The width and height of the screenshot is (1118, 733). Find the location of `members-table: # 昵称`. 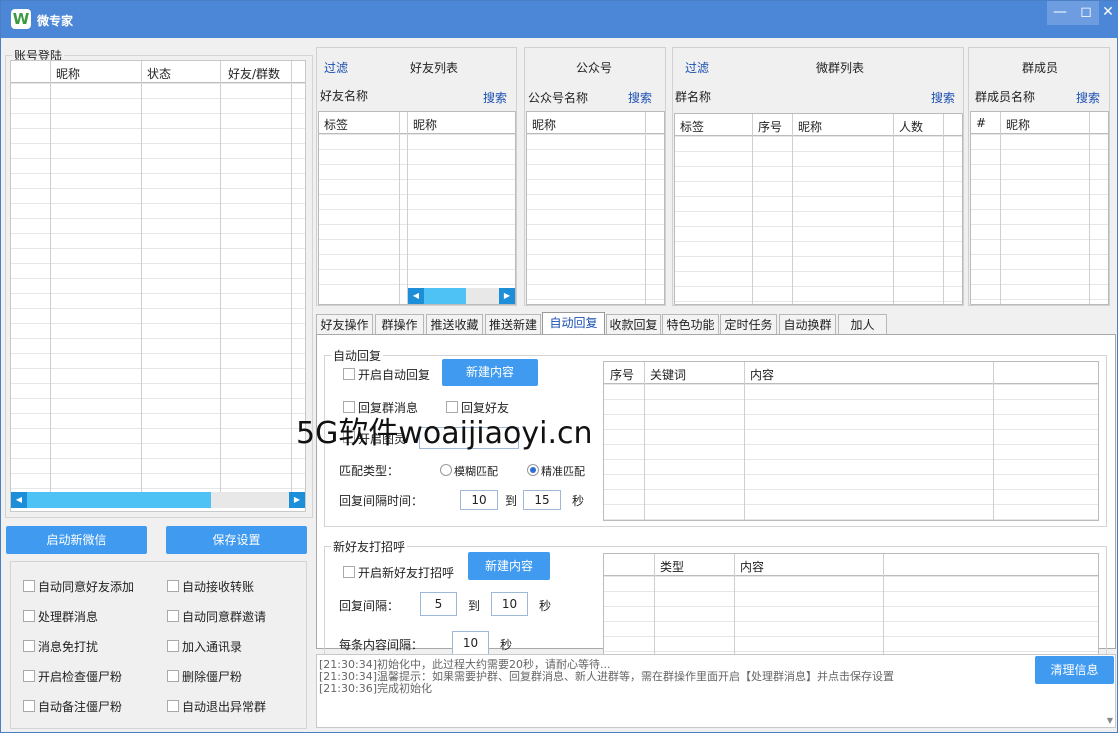

members-table: # 昵称 is located at coordinates (1039, 208).